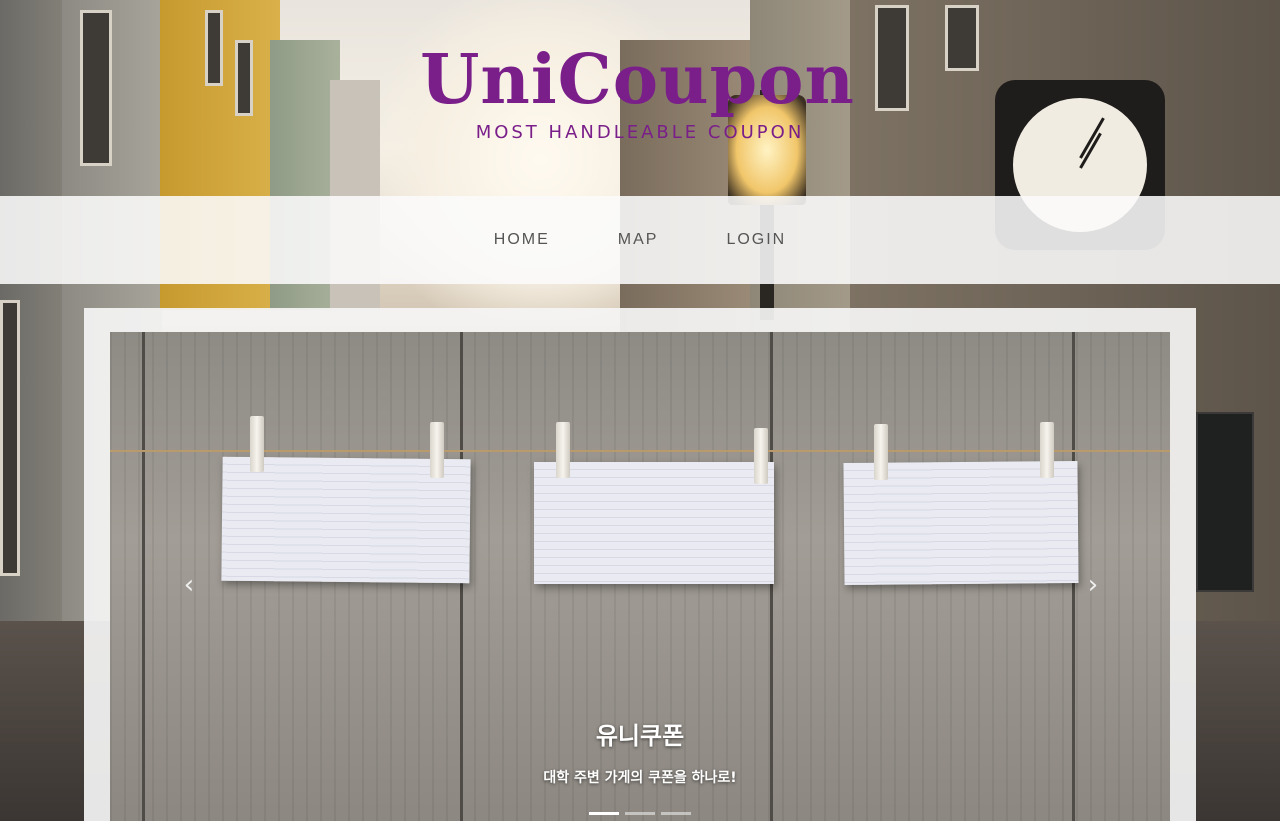 Image resolution: width=1280 pixels, height=821 pixels. I want to click on site-logo-title: UniCoupon, so click(640, 80).